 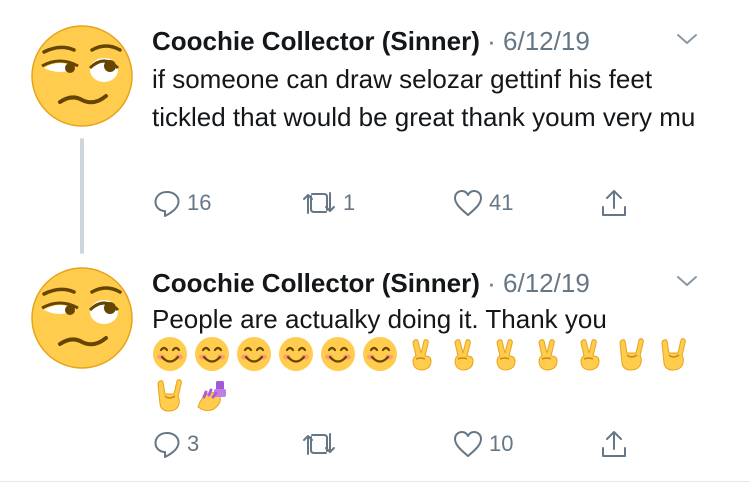 I want to click on thread-line, so click(x=82, y=196).